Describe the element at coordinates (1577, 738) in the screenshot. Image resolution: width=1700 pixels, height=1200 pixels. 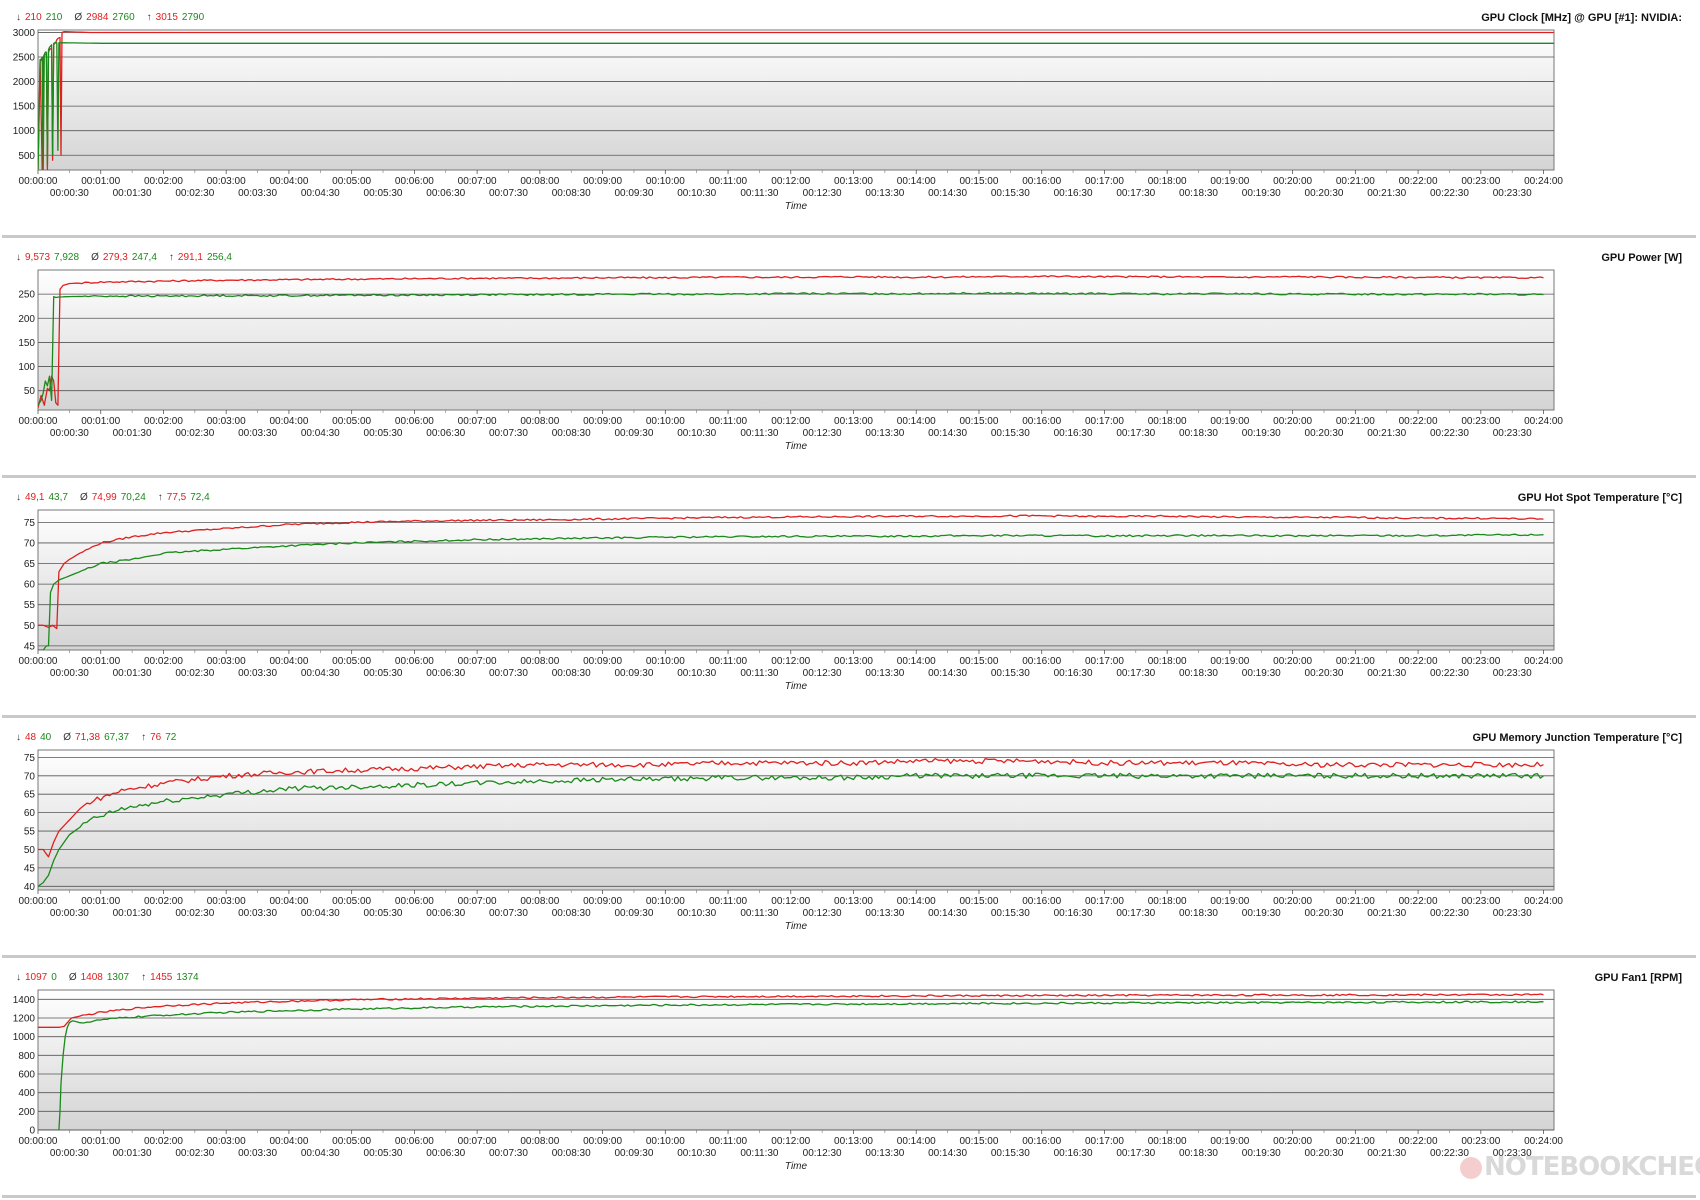
I see `chart-title: GPU Memory Junction Temperature [°C]` at that location.